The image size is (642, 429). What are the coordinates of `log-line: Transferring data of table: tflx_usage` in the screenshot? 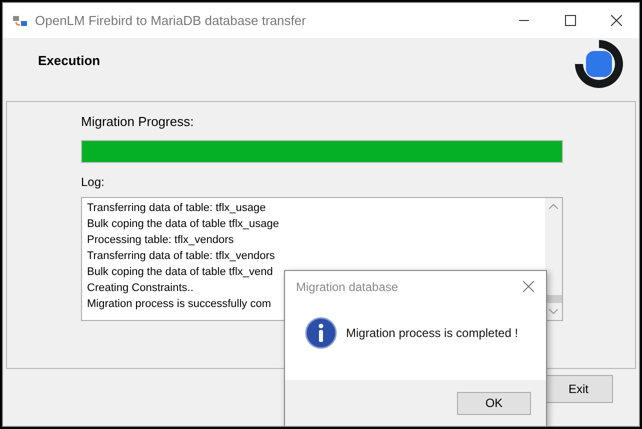 It's located at (176, 208).